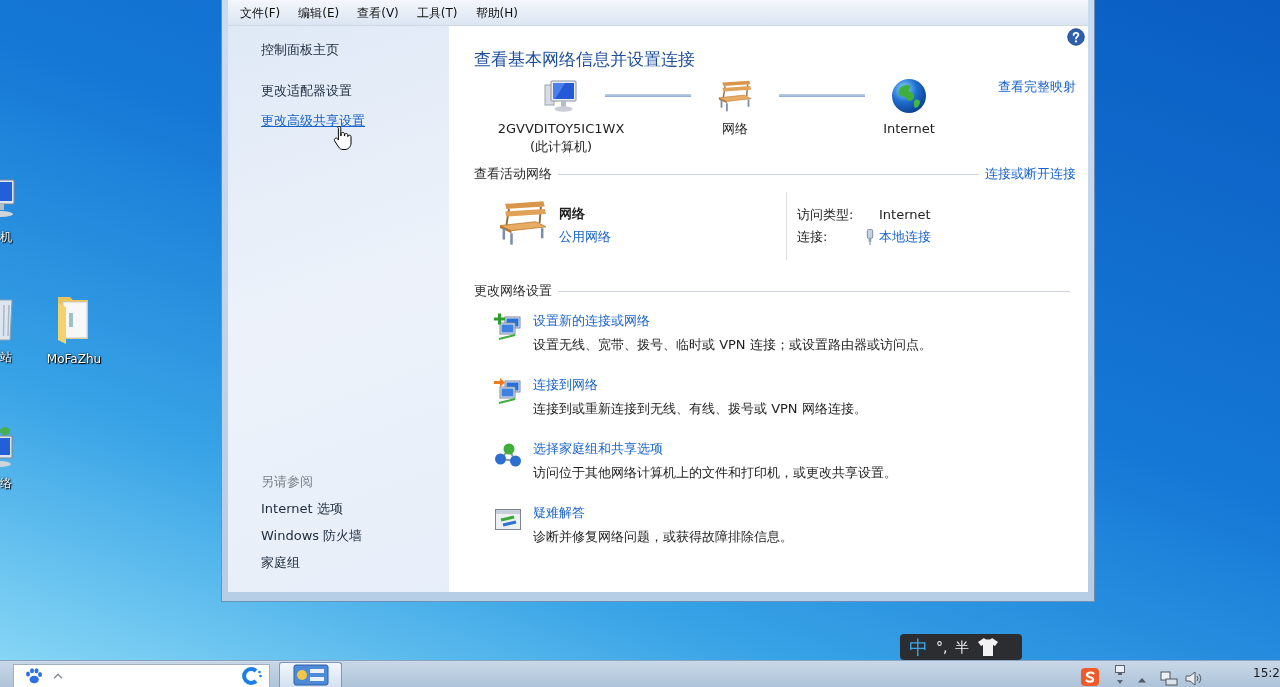  Describe the element at coordinates (508, 391) in the screenshot. I see `network-arrow-icon` at that location.